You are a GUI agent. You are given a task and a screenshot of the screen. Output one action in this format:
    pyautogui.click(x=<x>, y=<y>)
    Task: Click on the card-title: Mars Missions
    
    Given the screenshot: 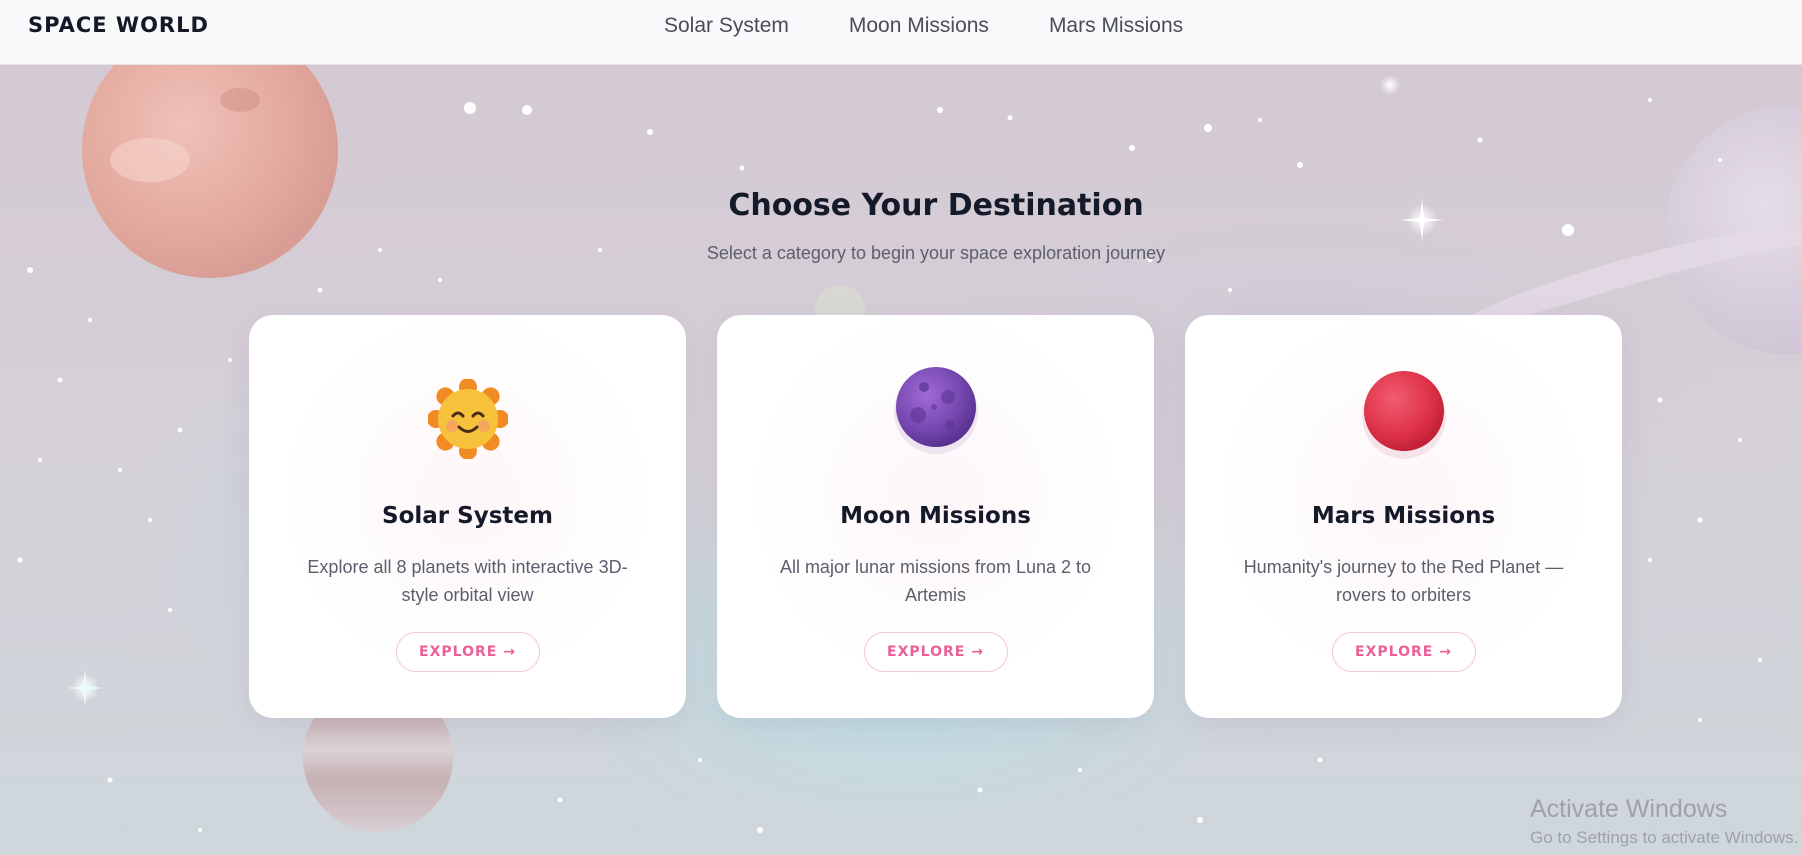 What is the action you would take?
    pyautogui.click(x=1403, y=516)
    